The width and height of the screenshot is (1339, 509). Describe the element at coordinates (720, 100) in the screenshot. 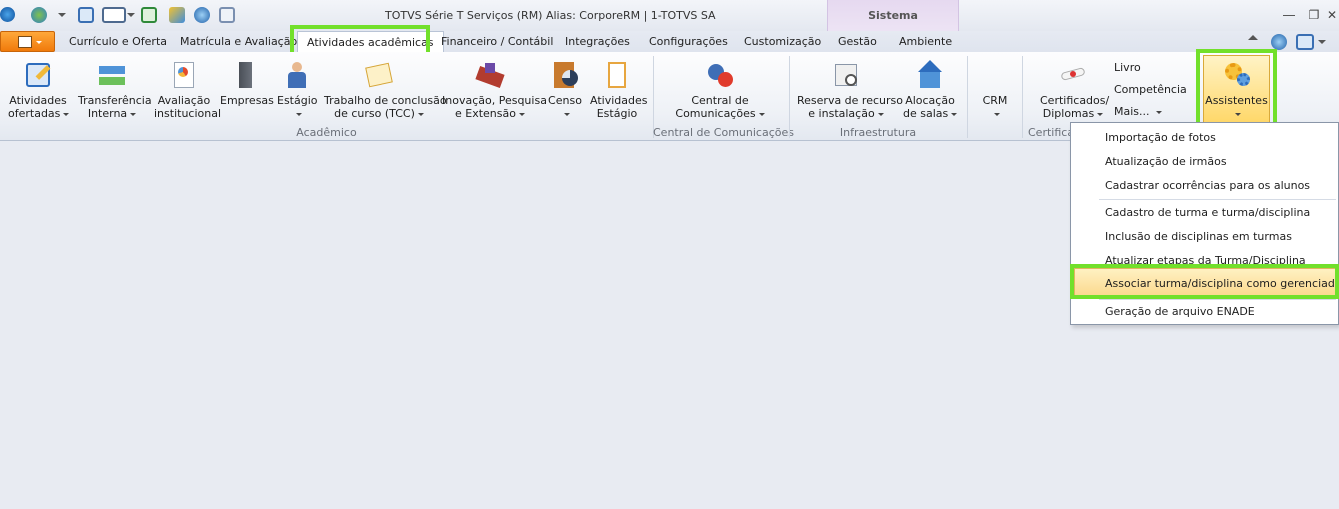

I see `button-label: Central de` at that location.